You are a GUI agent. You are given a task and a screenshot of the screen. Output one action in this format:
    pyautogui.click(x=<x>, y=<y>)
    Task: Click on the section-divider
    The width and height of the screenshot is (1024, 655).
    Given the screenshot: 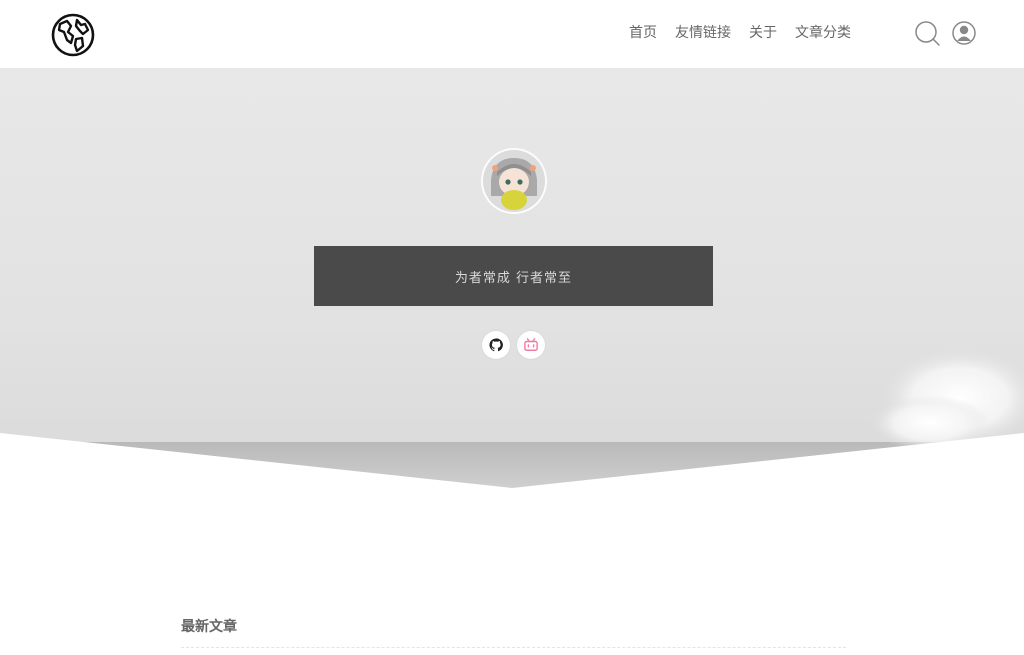 What is the action you would take?
    pyautogui.click(x=513, y=647)
    